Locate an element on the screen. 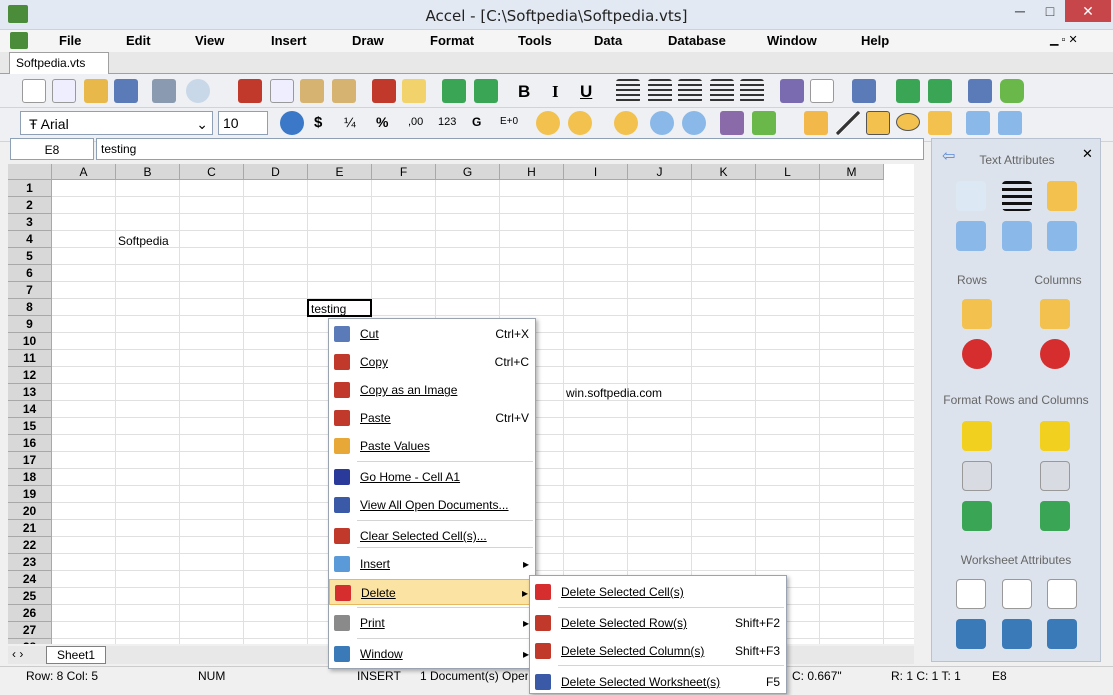 This screenshot has height=695, width=1113. row-header-27: 27 is located at coordinates (30, 630).